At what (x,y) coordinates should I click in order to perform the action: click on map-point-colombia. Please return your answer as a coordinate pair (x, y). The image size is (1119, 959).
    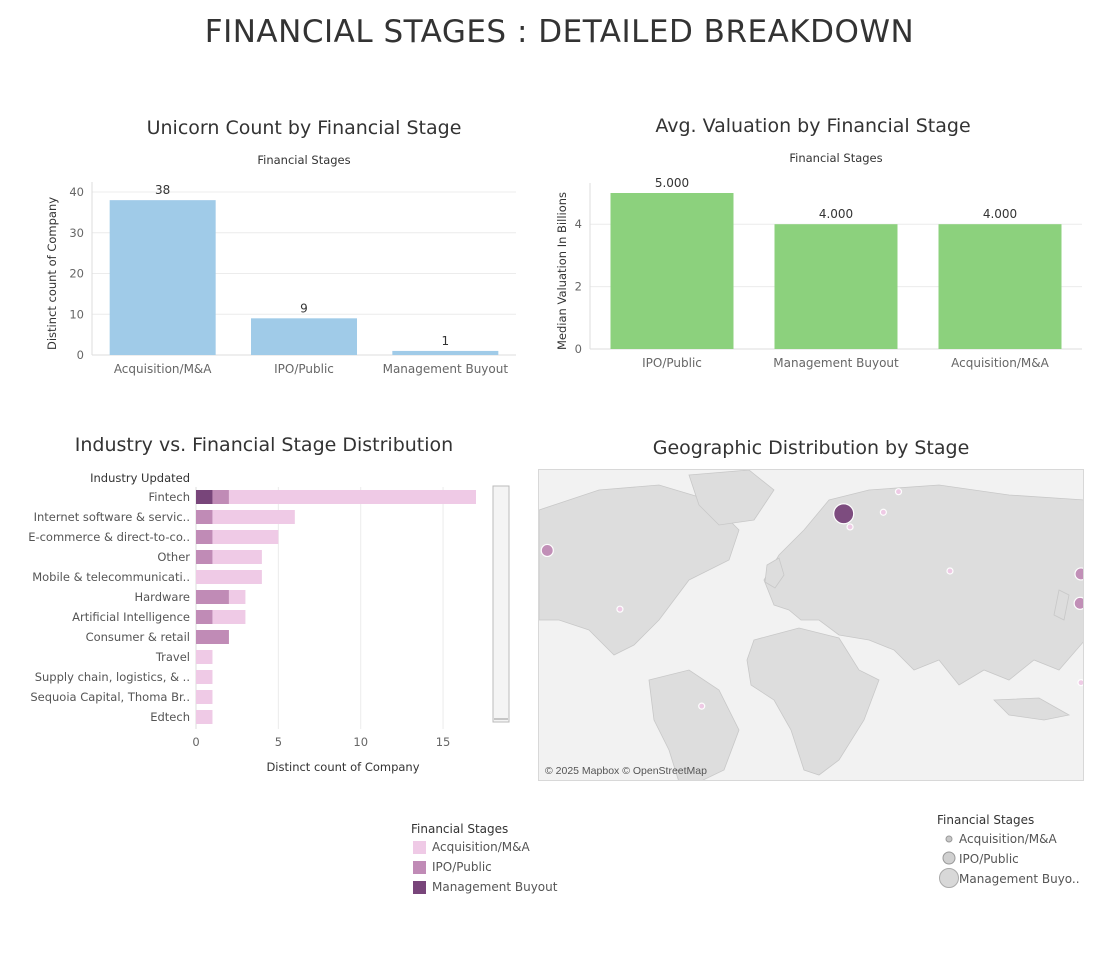
    Looking at the image, I should click on (620, 609).